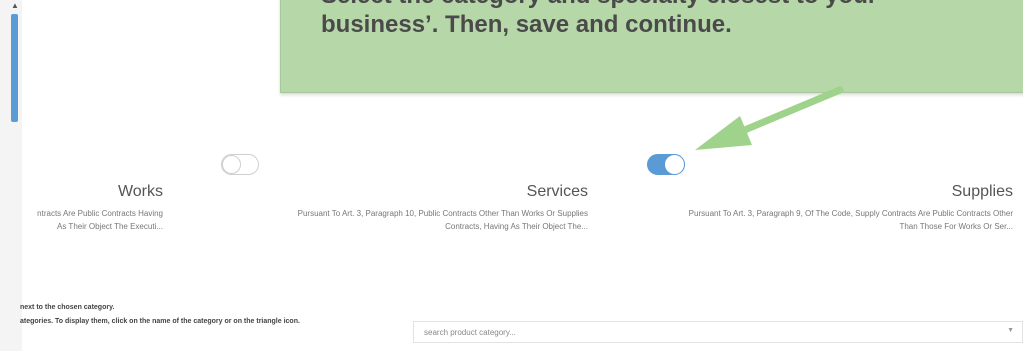 The image size is (1023, 351). What do you see at coordinates (704, 332) in the screenshot?
I see `search-input` at bounding box center [704, 332].